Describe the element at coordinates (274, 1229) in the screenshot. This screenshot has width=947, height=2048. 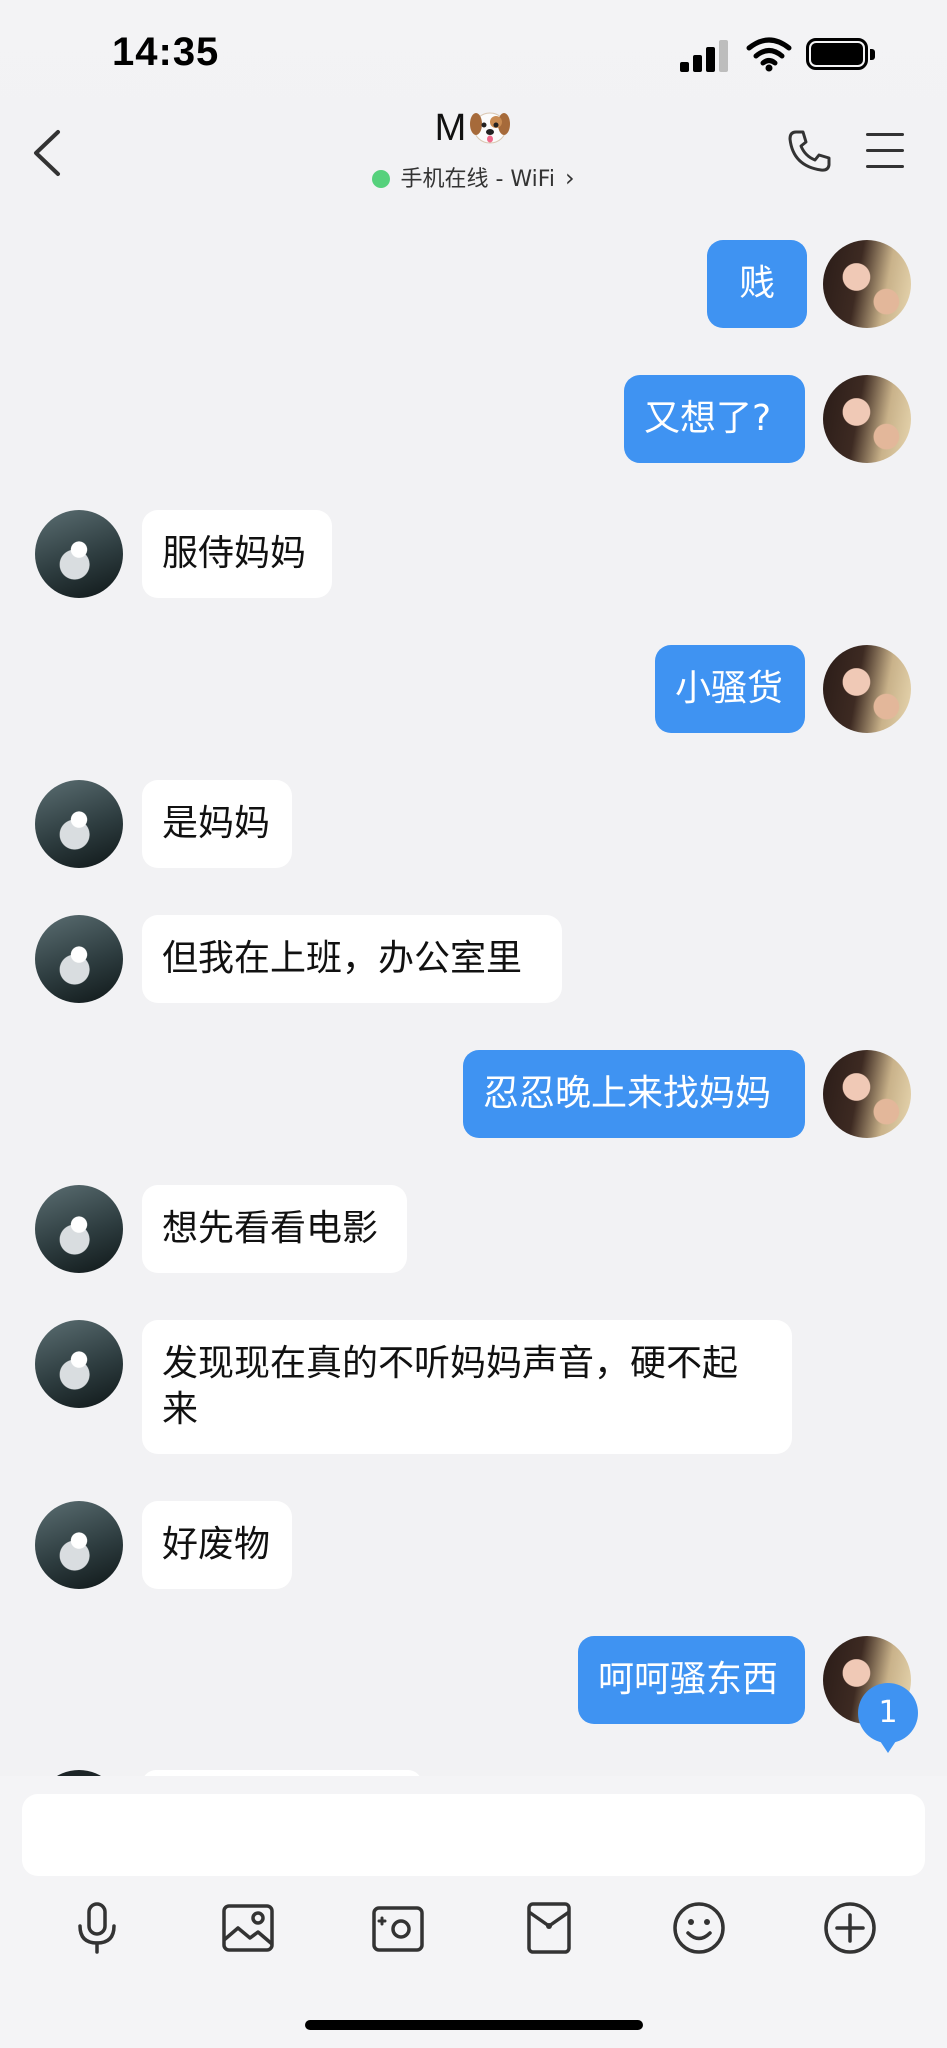
I see `message-bubble: 想先看看电影` at that location.